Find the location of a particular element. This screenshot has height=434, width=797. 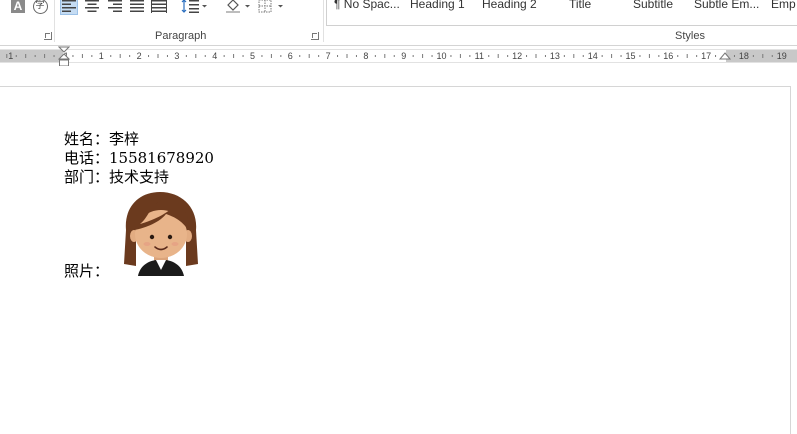

indent-markers is located at coordinates (64, 57).